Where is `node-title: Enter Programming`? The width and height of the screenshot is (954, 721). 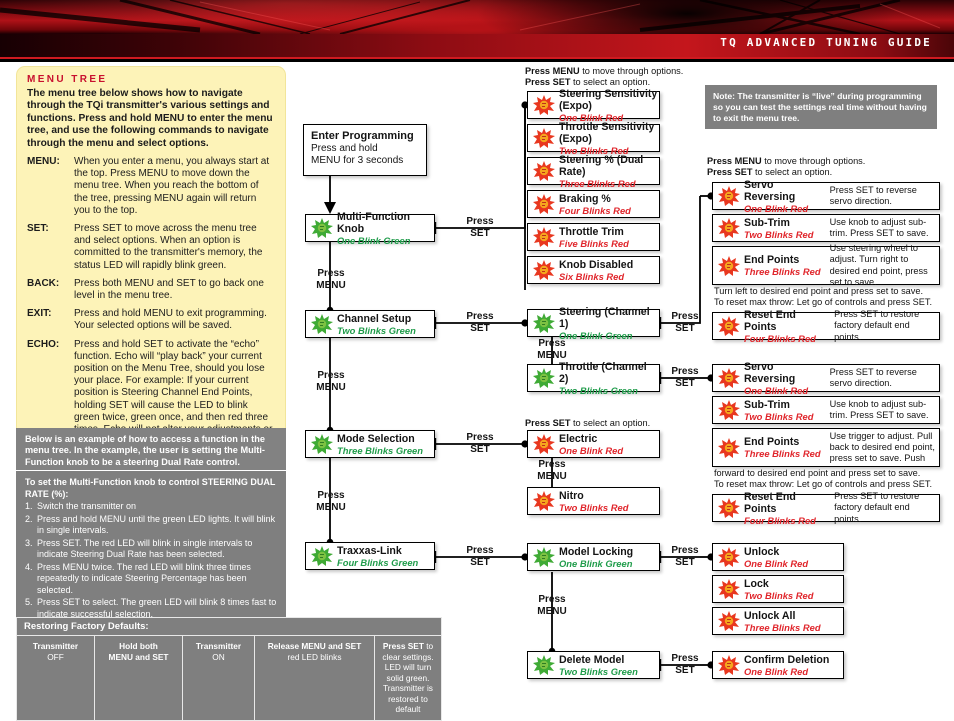 node-title: Enter Programming is located at coordinates (365, 136).